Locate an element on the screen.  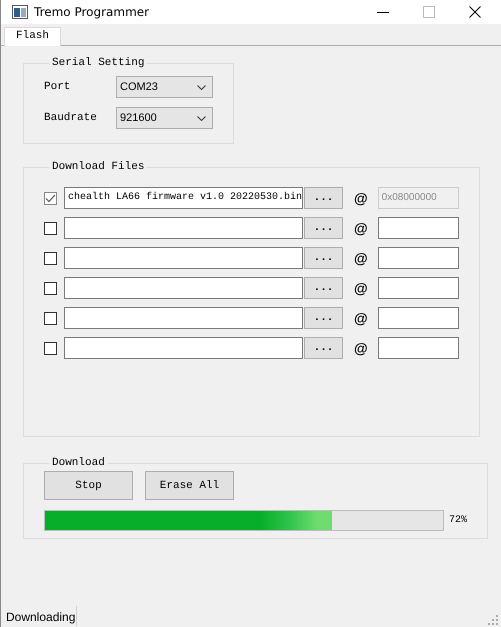
field-label: Port is located at coordinates (58, 87).